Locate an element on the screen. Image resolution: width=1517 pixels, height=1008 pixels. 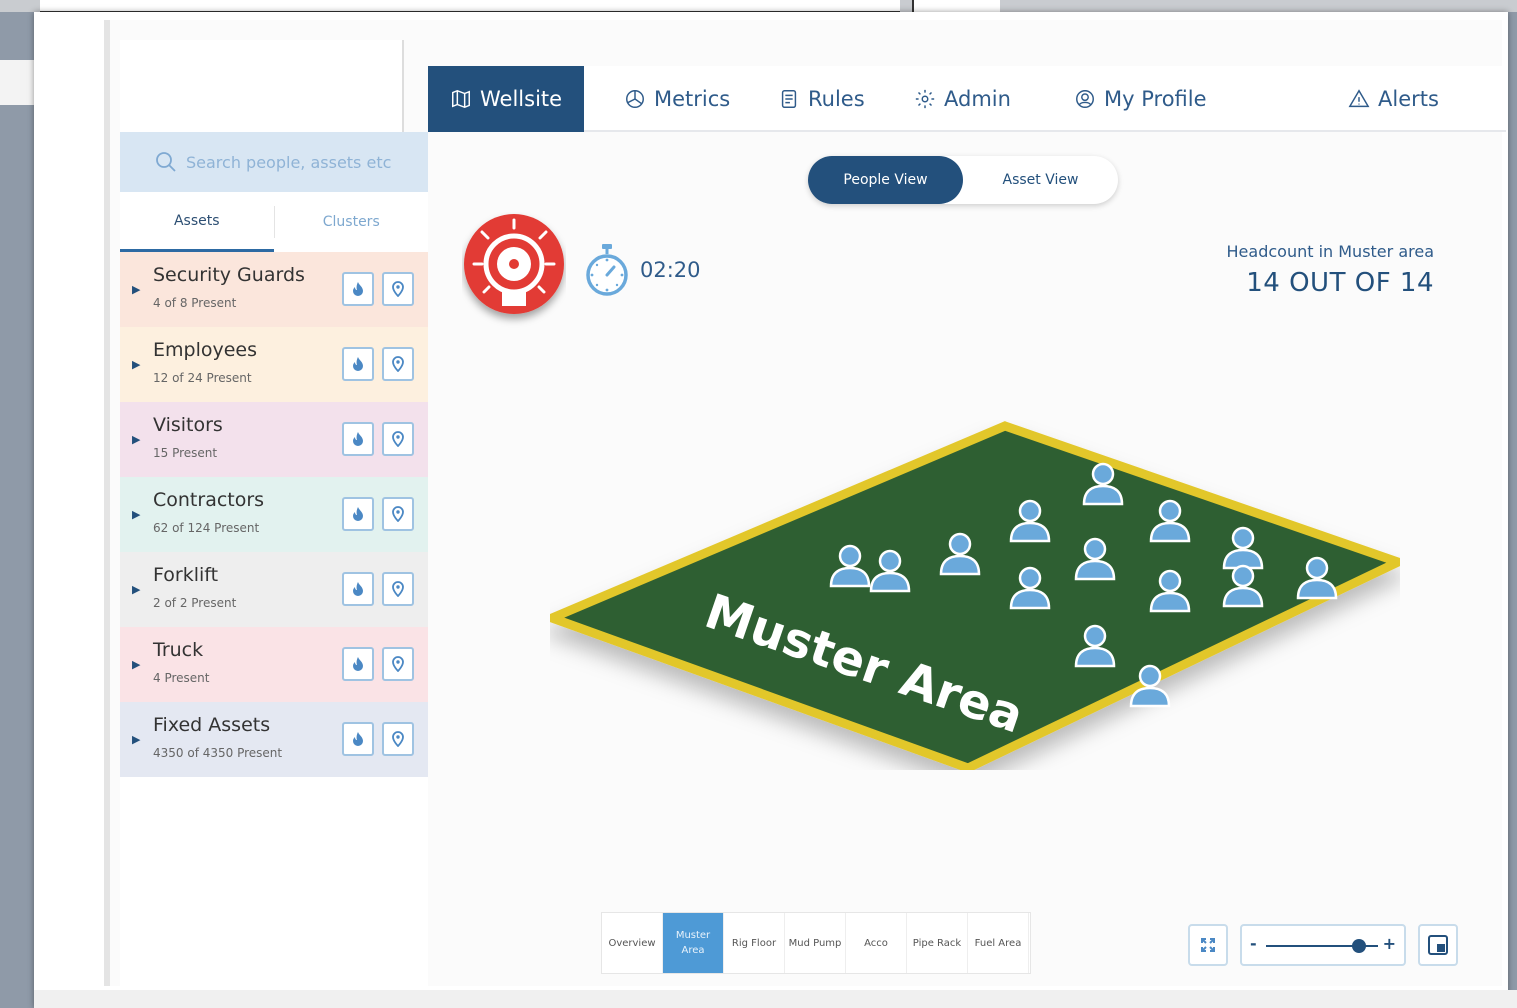
zoom-slider-handle is located at coordinates (1358, 946).